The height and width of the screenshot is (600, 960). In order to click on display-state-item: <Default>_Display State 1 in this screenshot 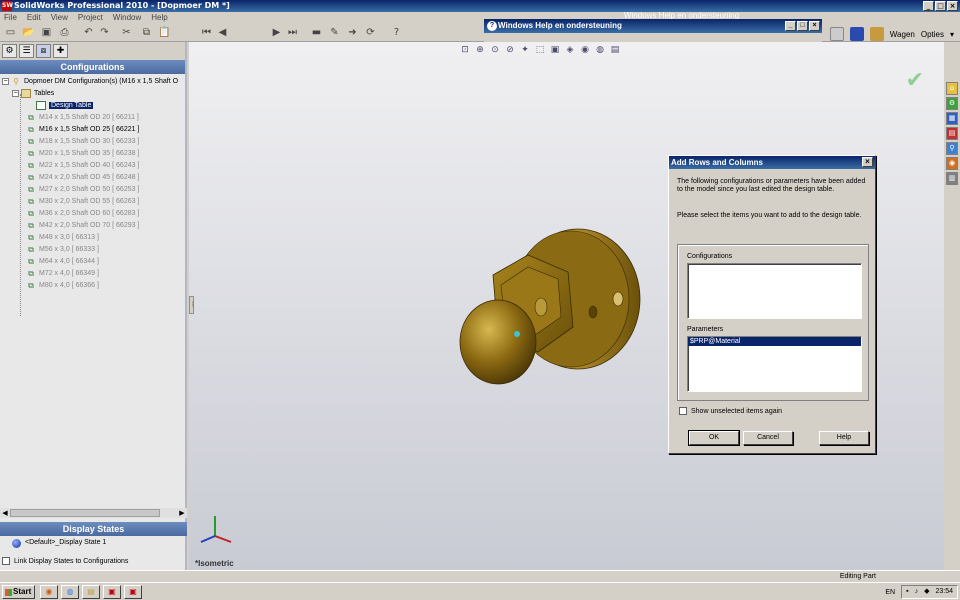, I will do `click(59, 543)`.